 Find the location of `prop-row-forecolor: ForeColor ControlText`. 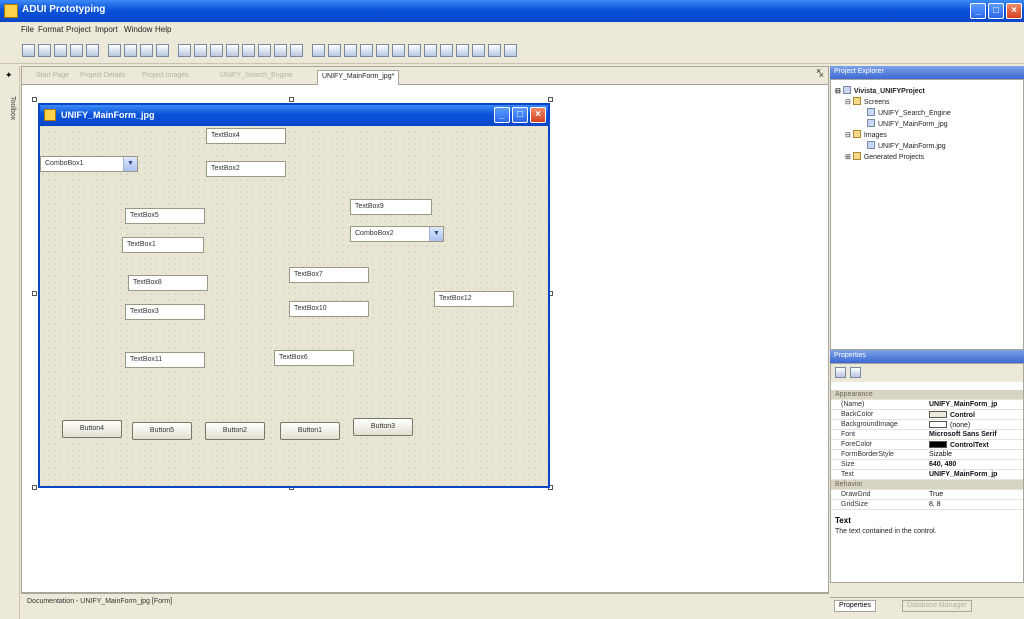

prop-row-forecolor: ForeColor ControlText is located at coordinates (927, 445).